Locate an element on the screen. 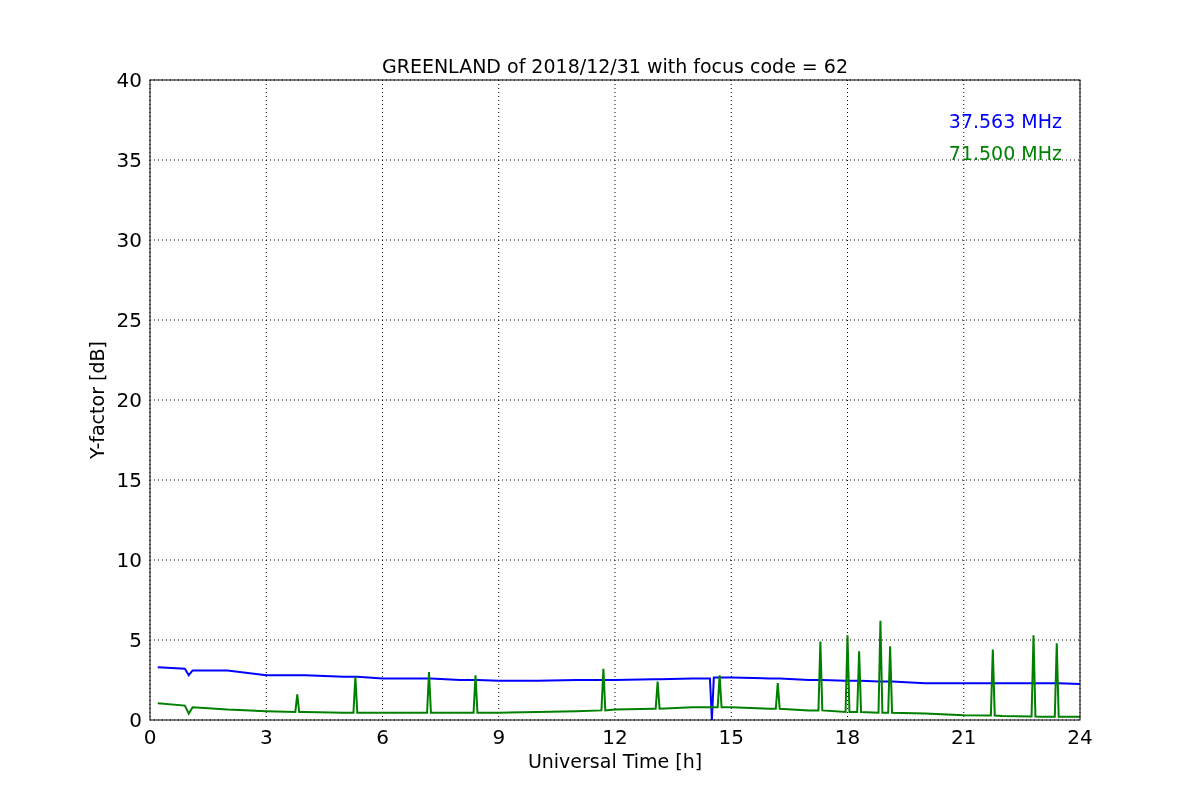  tick-label: 5 is located at coordinates (135, 640).